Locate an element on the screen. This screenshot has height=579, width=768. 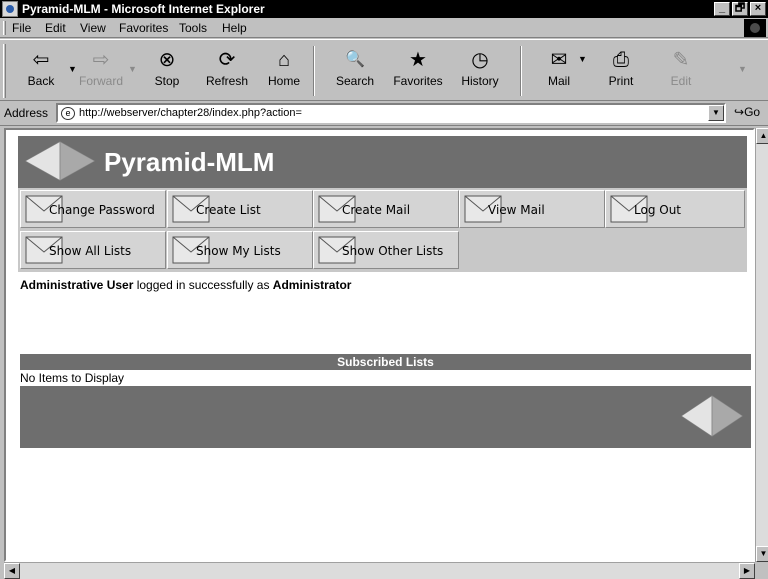
forward-label: Forward is located at coordinates (100, 81).